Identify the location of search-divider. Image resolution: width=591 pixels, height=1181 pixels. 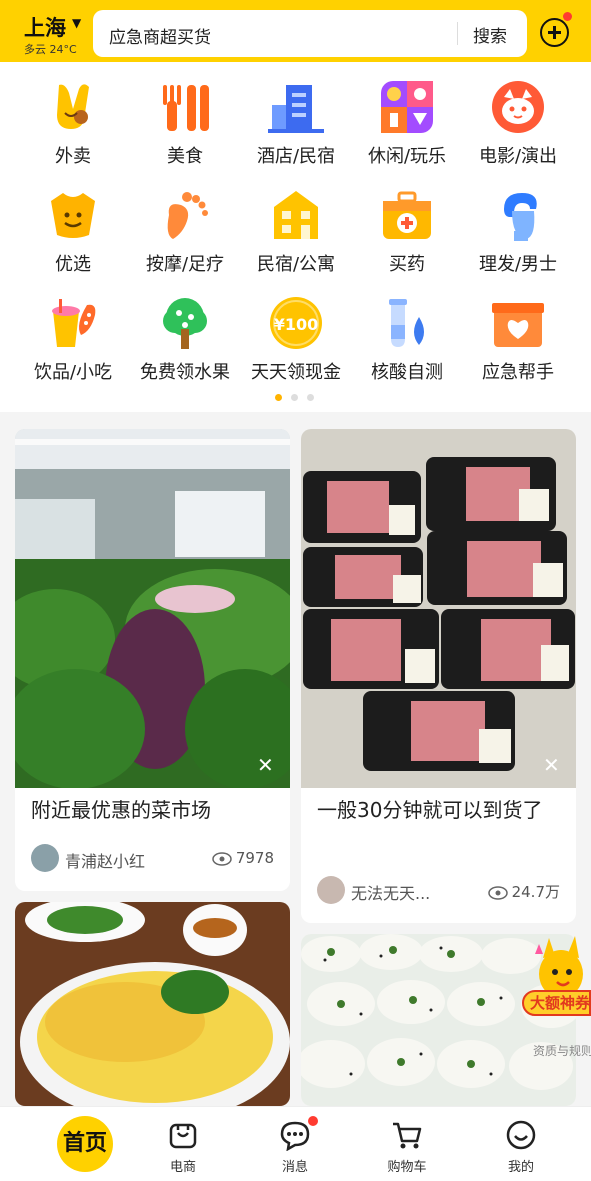
(457, 33).